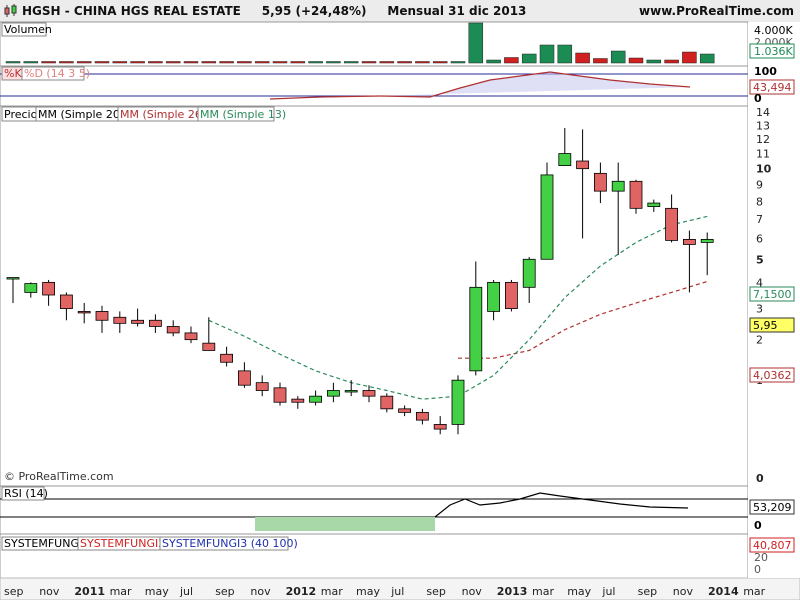  Describe the element at coordinates (773, 51) in the screenshot. I see `volume-value: 1.036K` at that location.